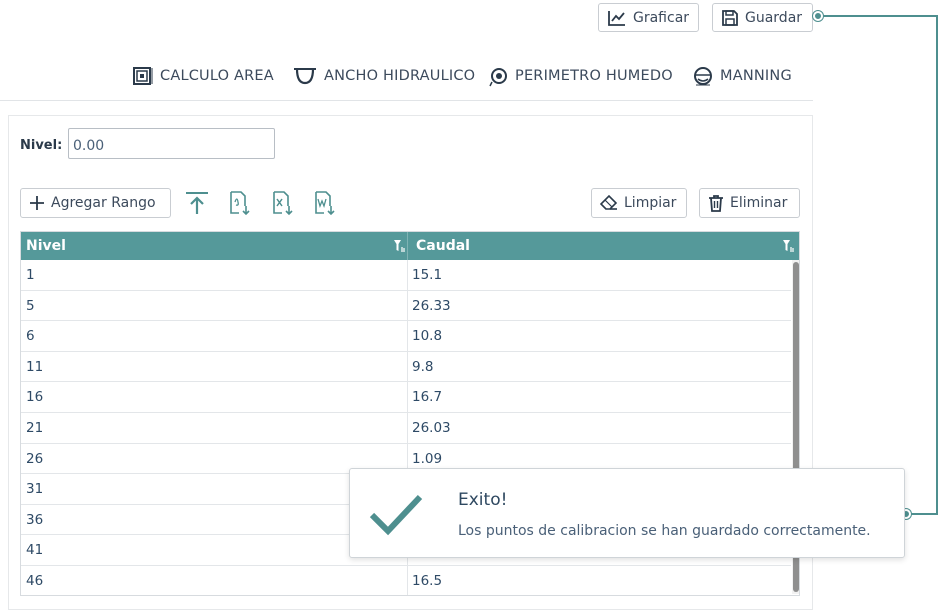  I want to click on save-icon, so click(730, 17).